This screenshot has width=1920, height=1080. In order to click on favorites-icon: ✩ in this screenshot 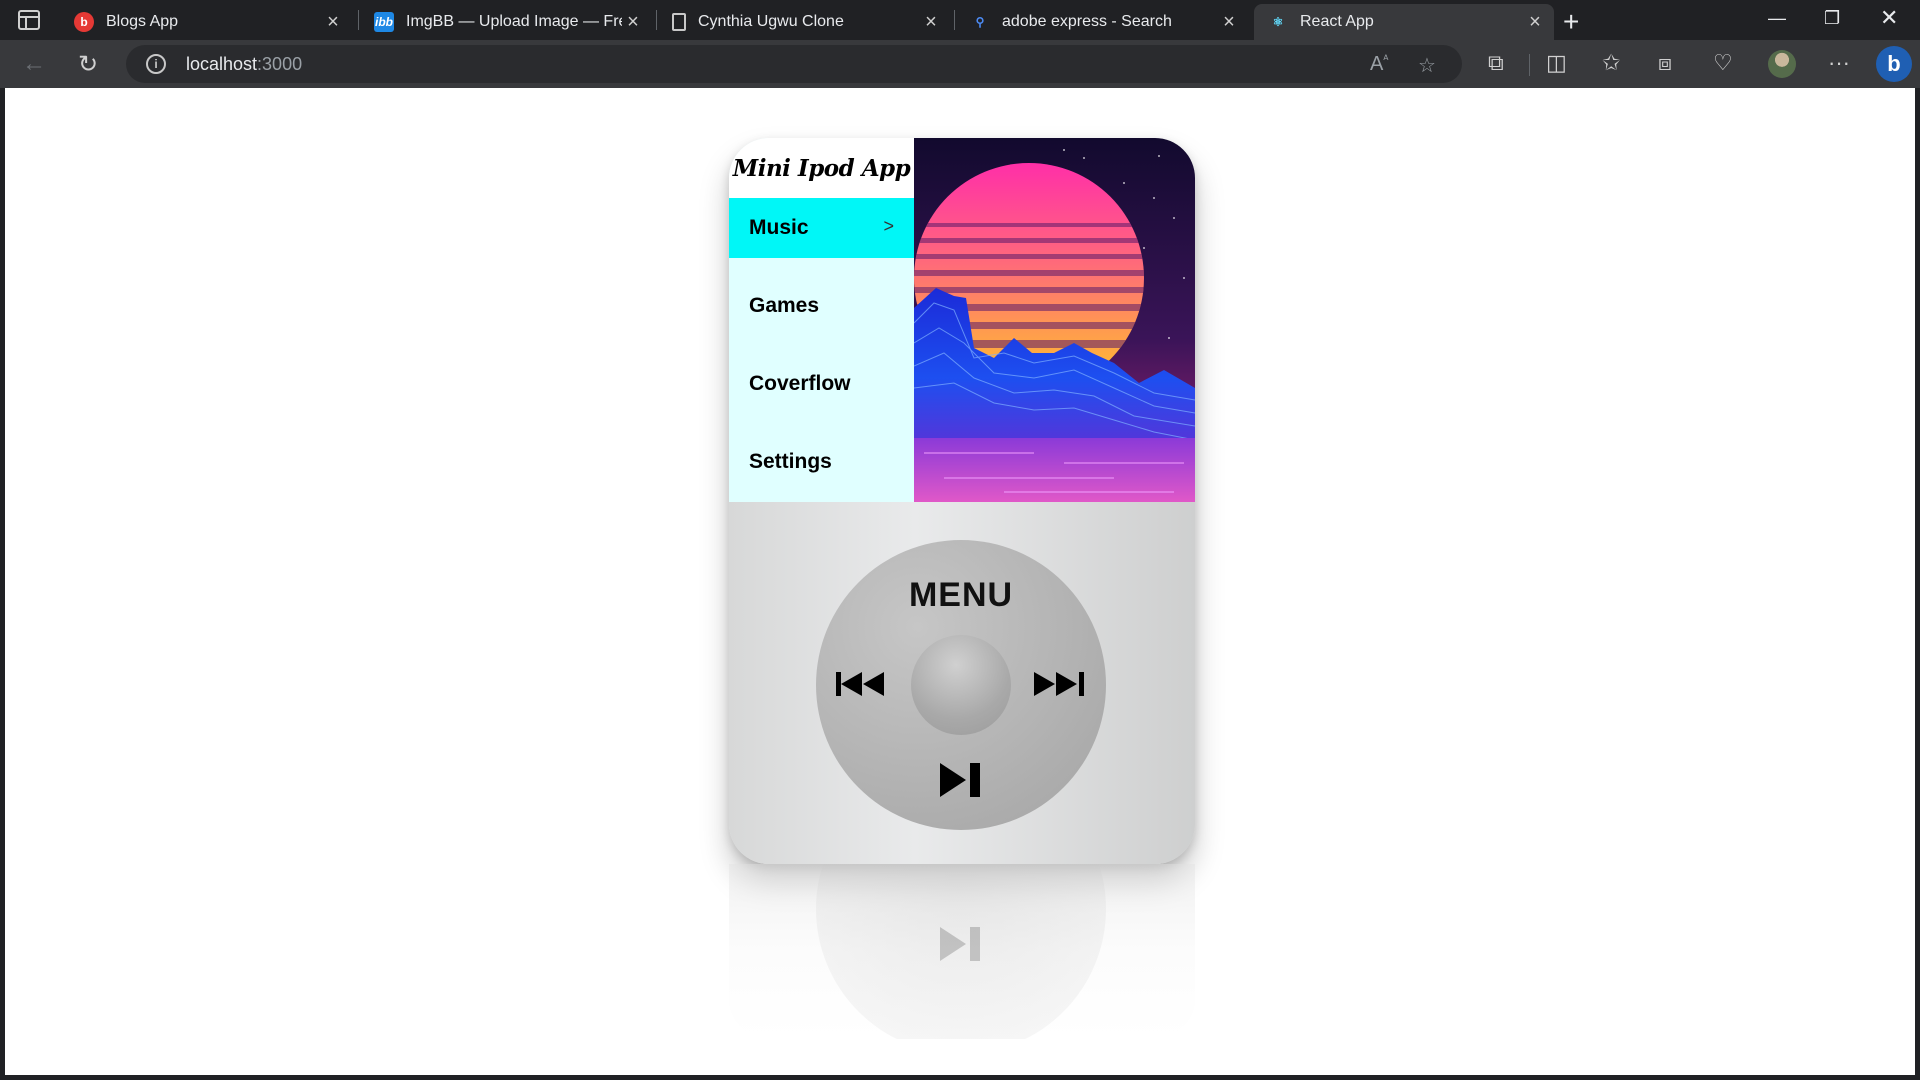, I will do `click(1611, 63)`.